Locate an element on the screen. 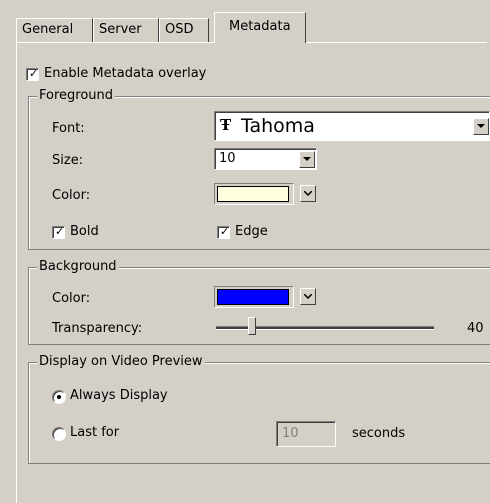 This screenshot has width=490, height=503. fg-color-picker is located at coordinates (254, 194).